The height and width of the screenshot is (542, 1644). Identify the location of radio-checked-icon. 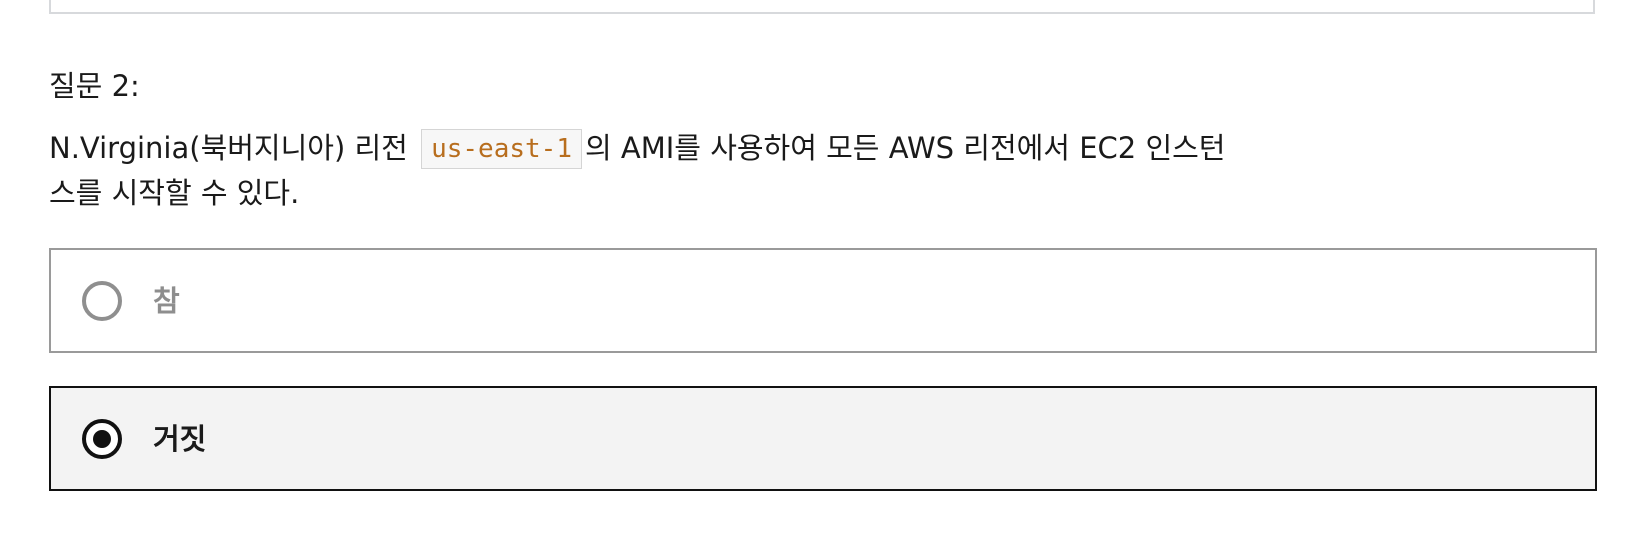
(102, 438).